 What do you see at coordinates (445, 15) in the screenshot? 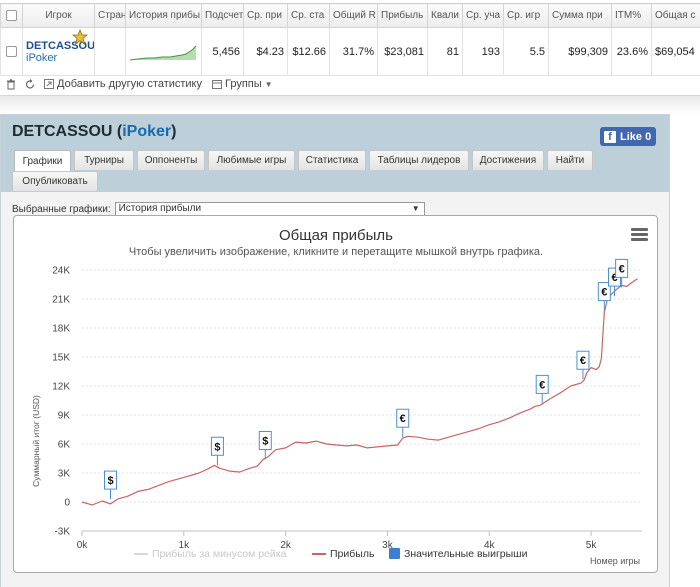
I see `col-header-qual: Квали` at bounding box center [445, 15].